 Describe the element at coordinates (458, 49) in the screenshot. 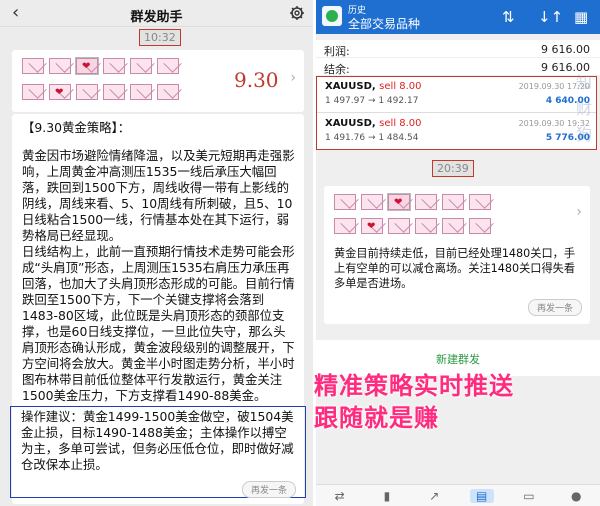

I see `summary-row: 利润: 9 616.00` at that location.